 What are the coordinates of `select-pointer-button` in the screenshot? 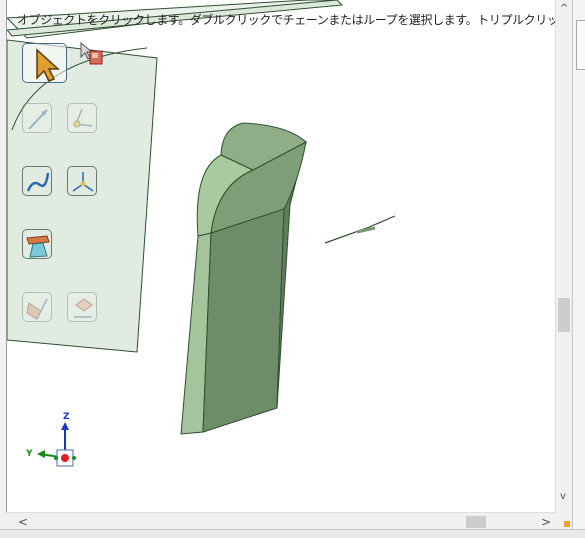 It's located at (44, 63).